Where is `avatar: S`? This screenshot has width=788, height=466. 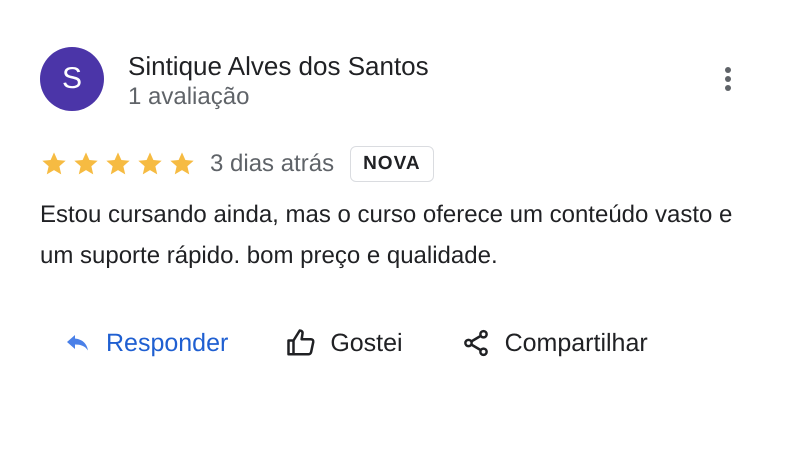
avatar: S is located at coordinates (72, 79).